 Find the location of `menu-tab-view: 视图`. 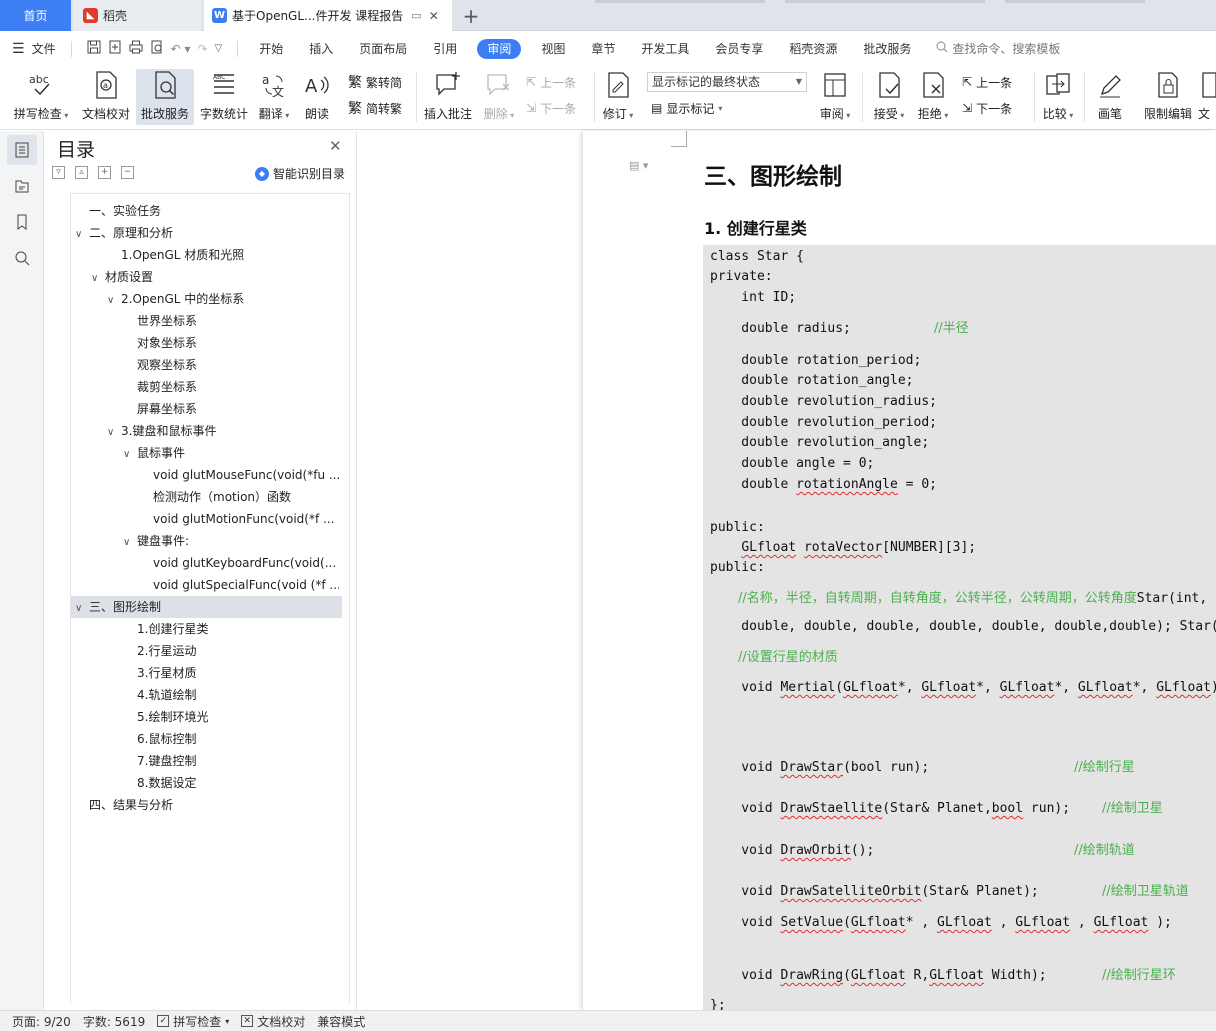

menu-tab-view: 视图 is located at coordinates (553, 49).